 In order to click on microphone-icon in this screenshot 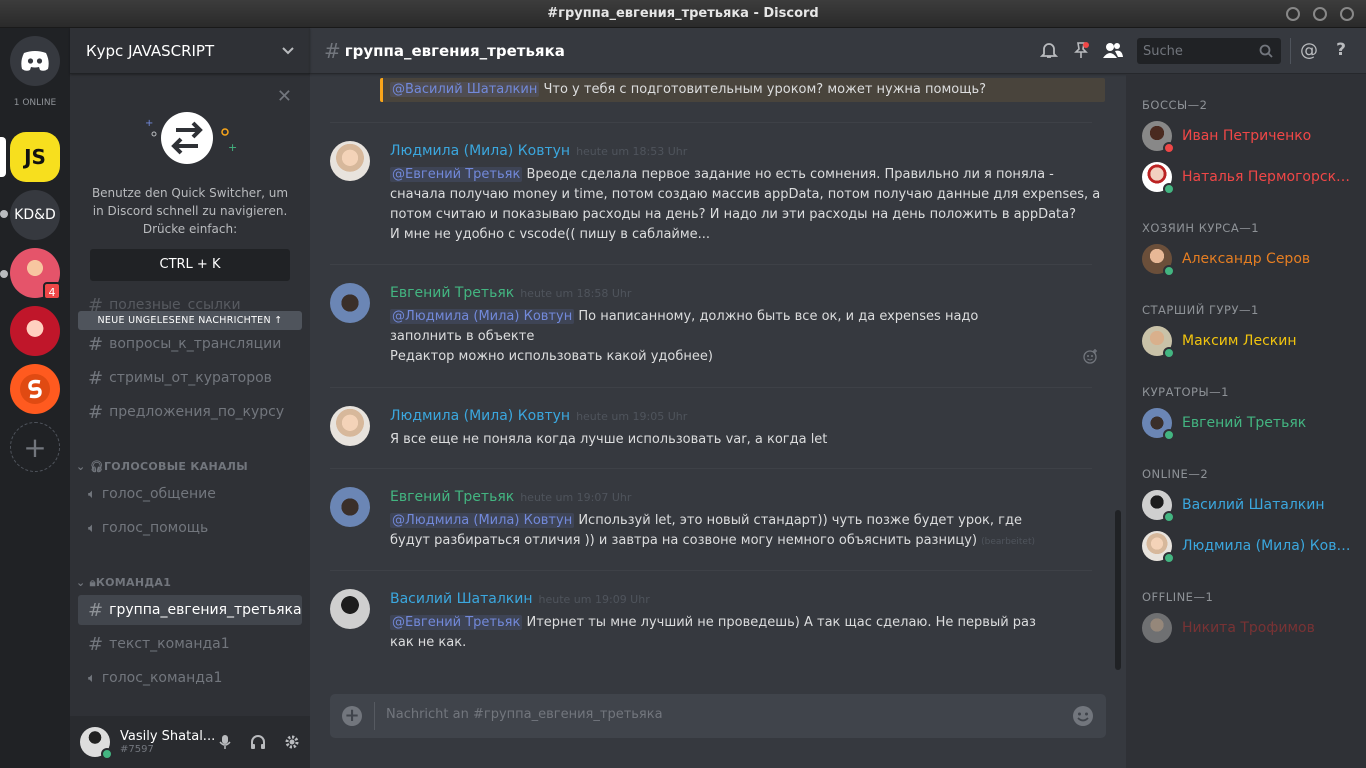, I will do `click(225, 742)`.